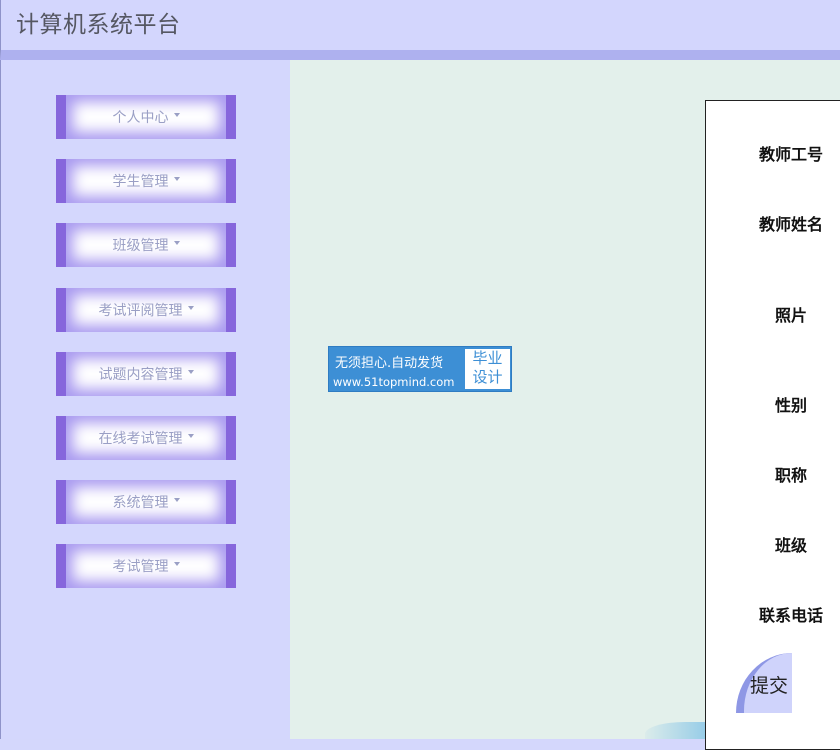 The height and width of the screenshot is (750, 840). I want to click on watermark-badge: 无须担心.自动发货 www.51topmind.com 毕业 设计, so click(420, 369).